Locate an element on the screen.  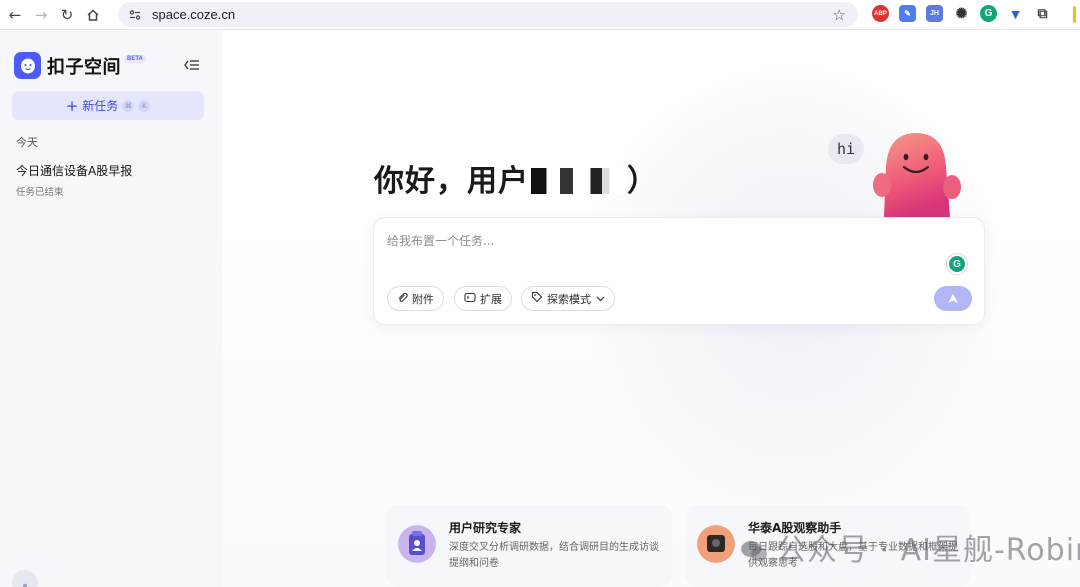
task-status: 任务已结束 is located at coordinates (40, 192).